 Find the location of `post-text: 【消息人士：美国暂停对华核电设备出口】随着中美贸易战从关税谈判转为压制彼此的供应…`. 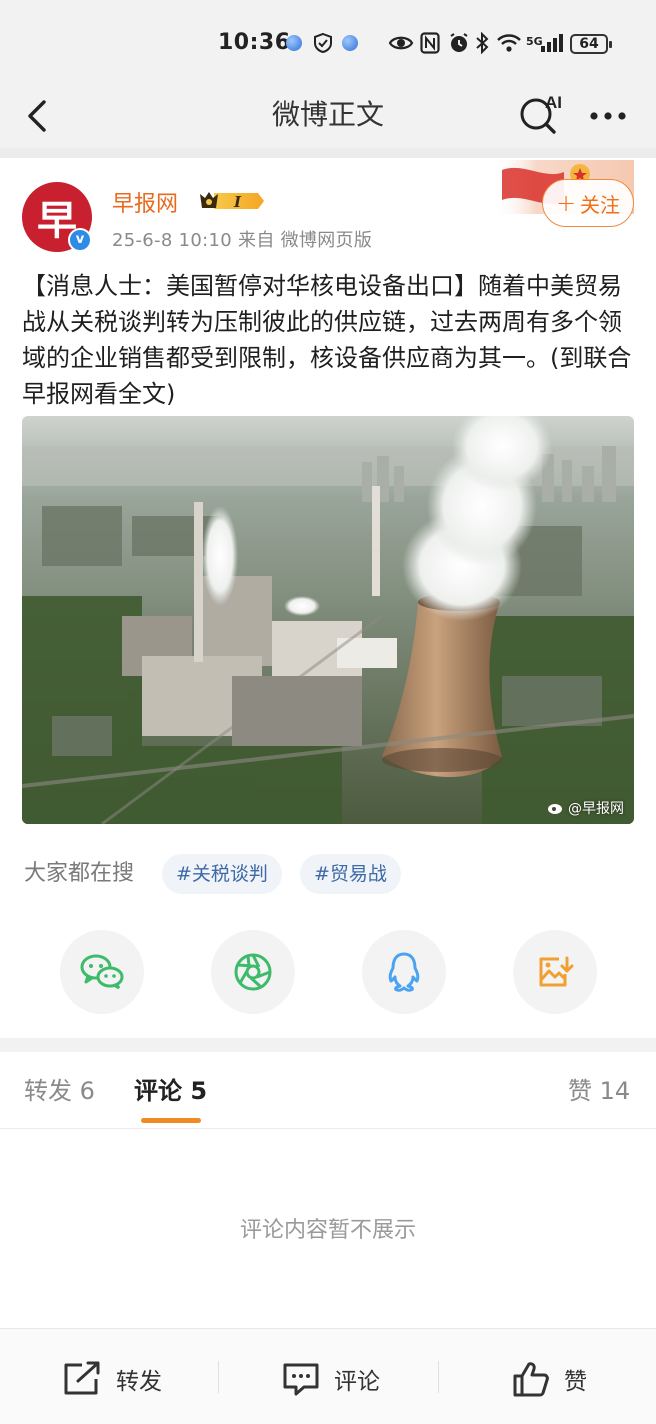

post-text: 【消息人士：美国暂停对华核电设备出口】随着中美贸易战从关税谈判转为压制彼此的供应… is located at coordinates (327, 340).